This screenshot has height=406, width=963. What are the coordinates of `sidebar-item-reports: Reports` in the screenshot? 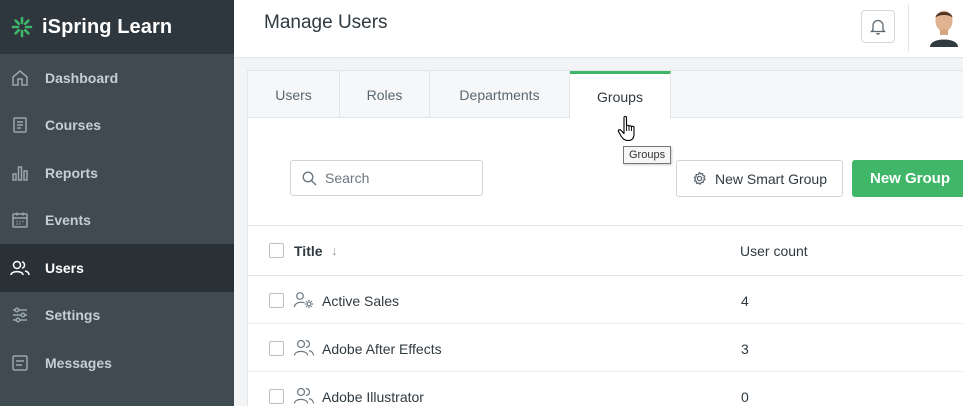 It's located at (117, 173).